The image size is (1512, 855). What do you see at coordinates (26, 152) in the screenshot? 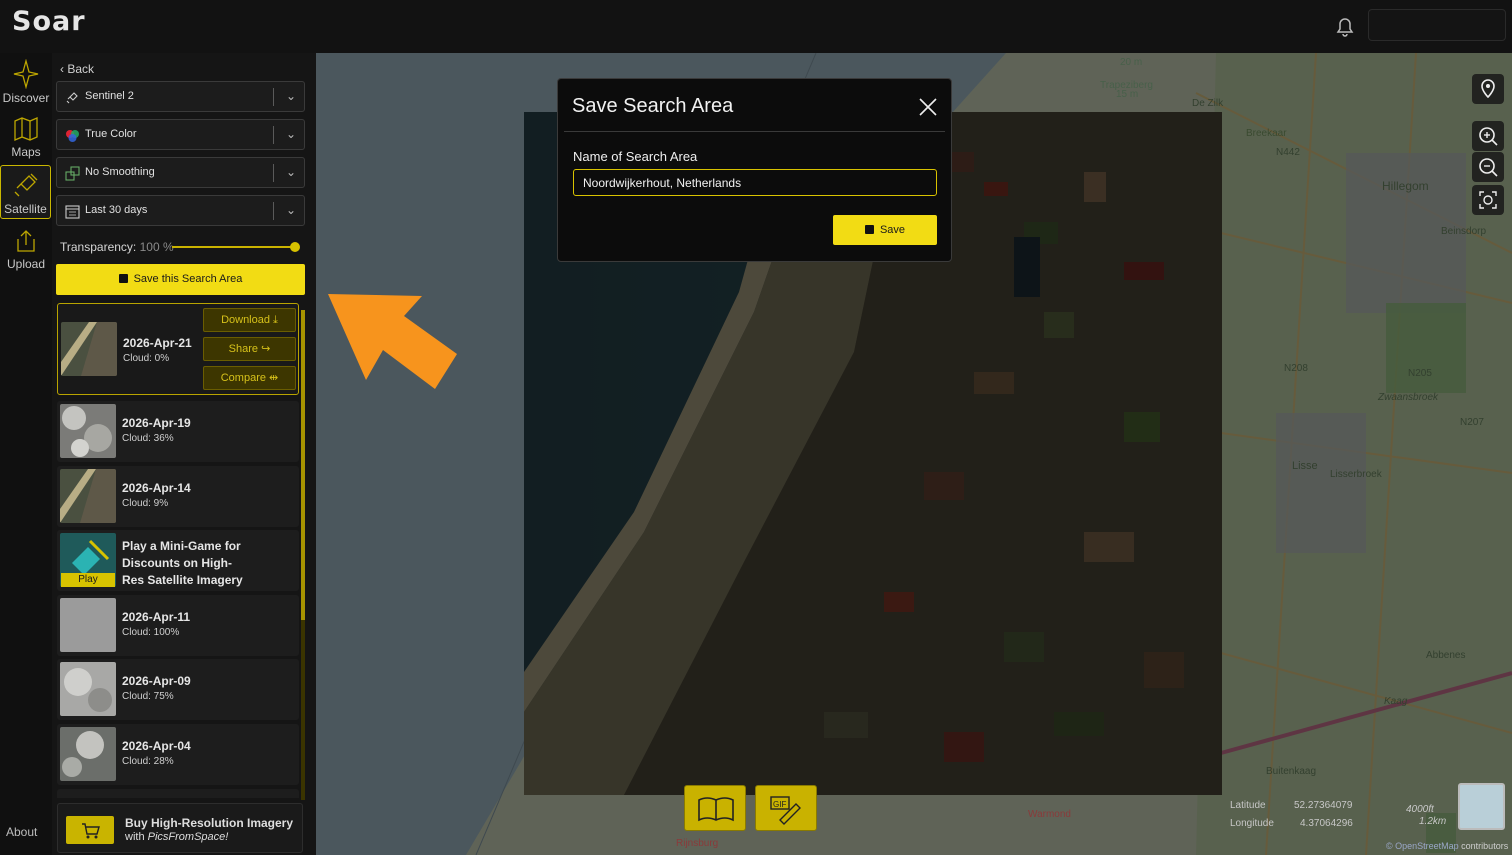
I see `nav-maps-label: Maps` at bounding box center [26, 152].